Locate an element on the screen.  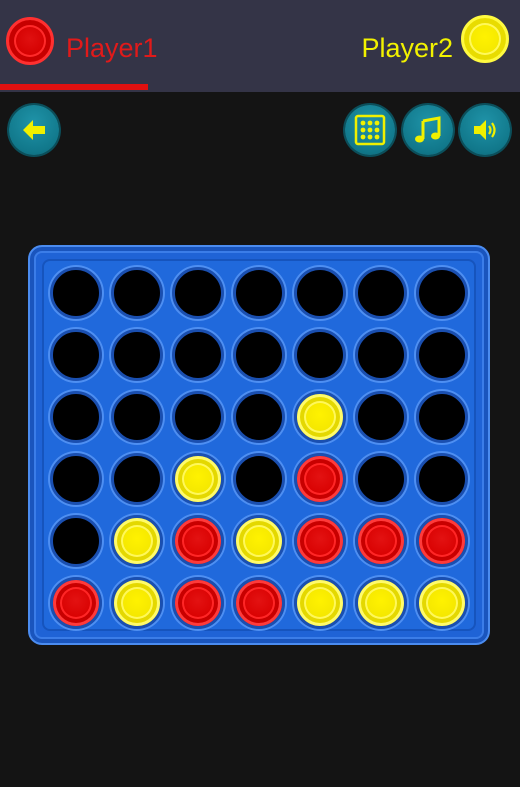
grid-button is located at coordinates (370, 130).